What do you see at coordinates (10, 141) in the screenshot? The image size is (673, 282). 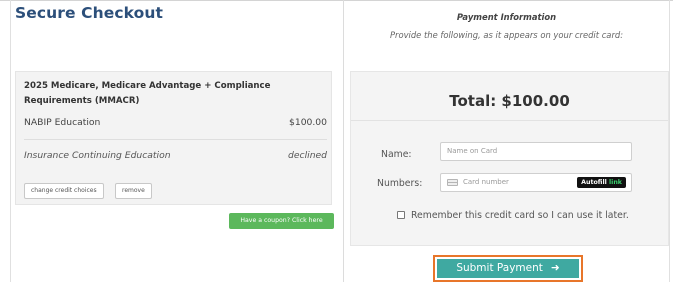 I see `page-left-border` at bounding box center [10, 141].